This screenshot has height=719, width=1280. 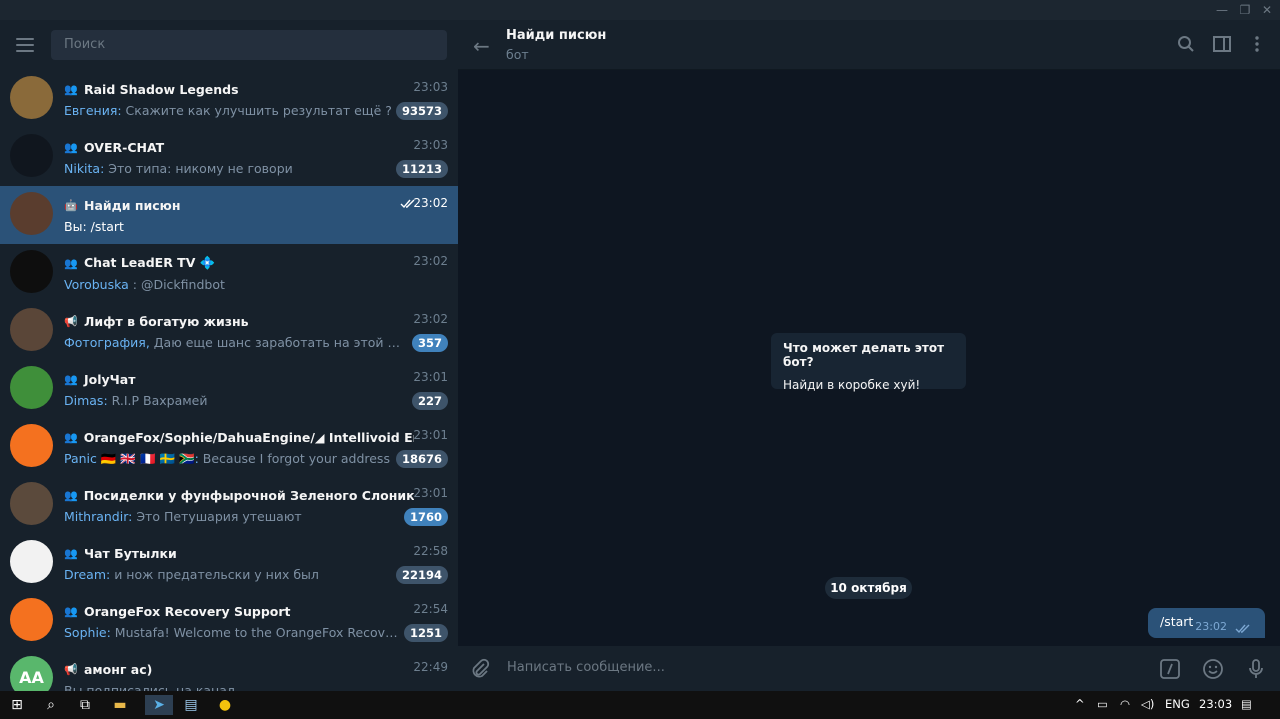 What do you see at coordinates (85, 705) in the screenshot?
I see `task-view-icon: ⧉` at bounding box center [85, 705].